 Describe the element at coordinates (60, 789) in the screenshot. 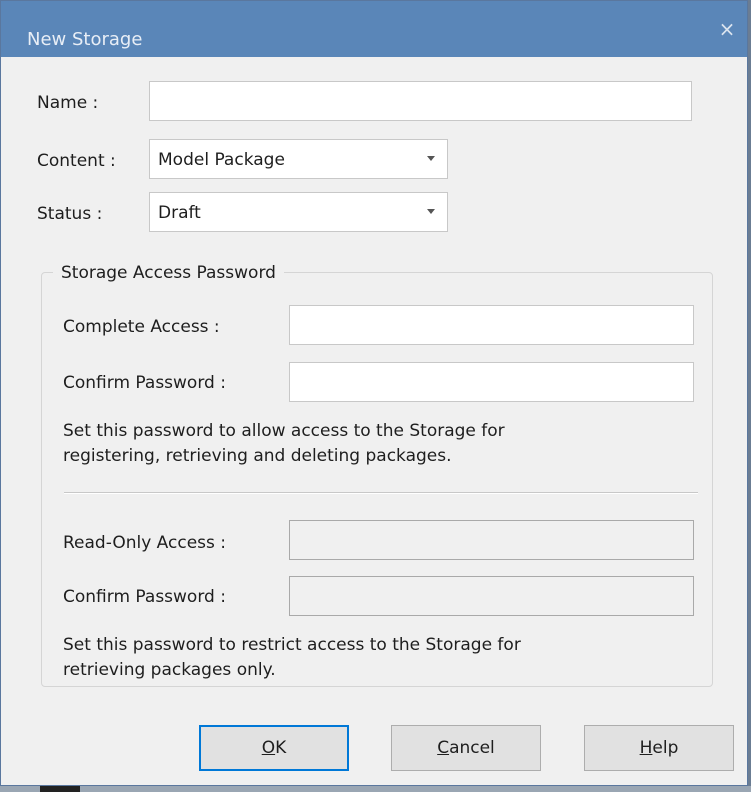

I see `background-block` at that location.